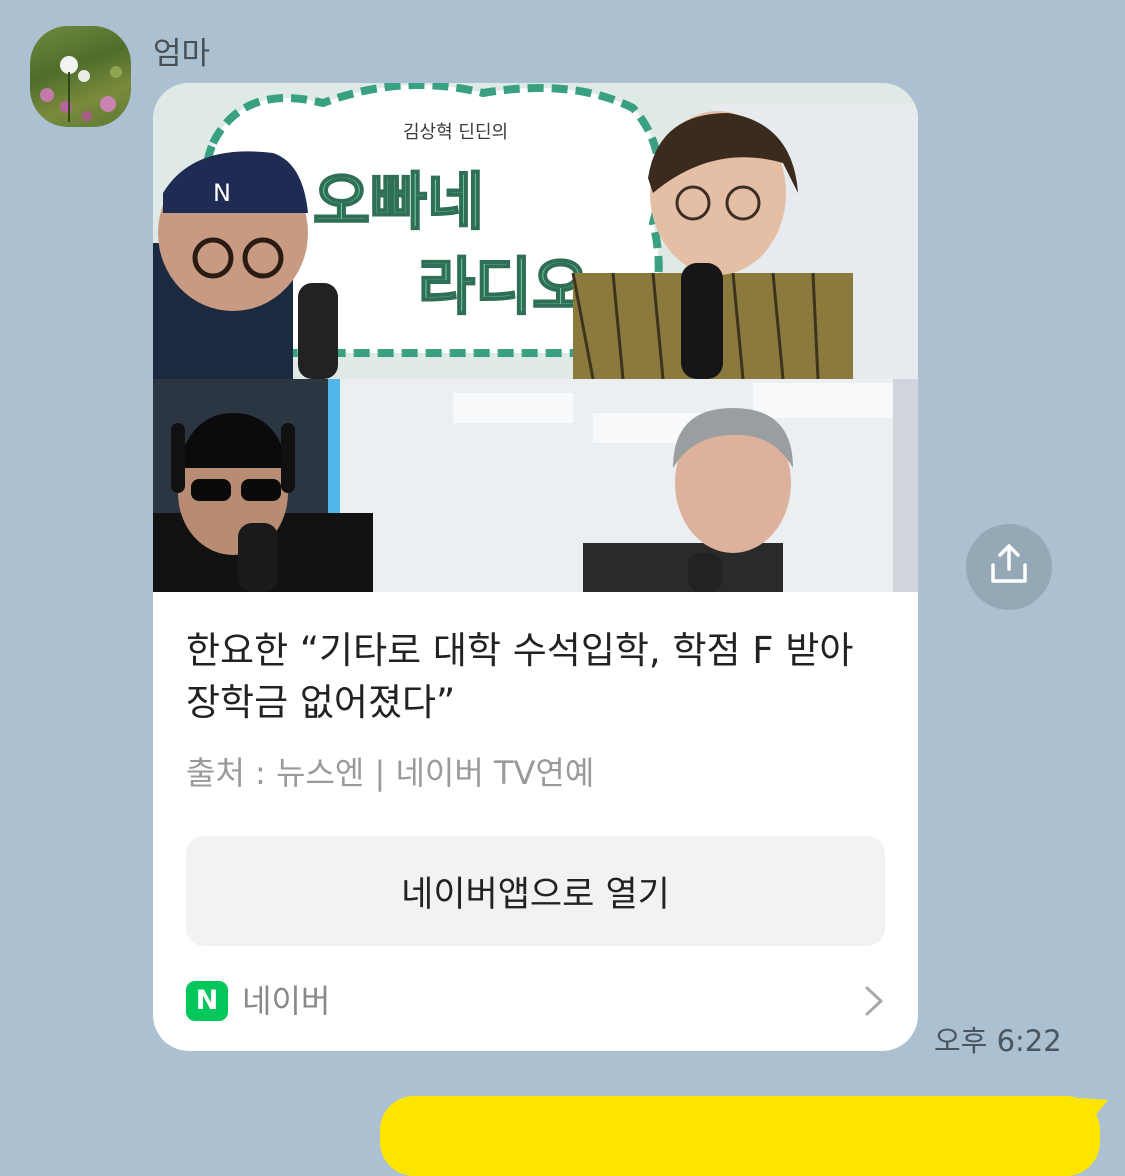  What do you see at coordinates (536, 677) in the screenshot?
I see `news-headline: 한요한 “기타로 대학 수석입학, 학점 F 받아 장학금 없어졌다”` at bounding box center [536, 677].